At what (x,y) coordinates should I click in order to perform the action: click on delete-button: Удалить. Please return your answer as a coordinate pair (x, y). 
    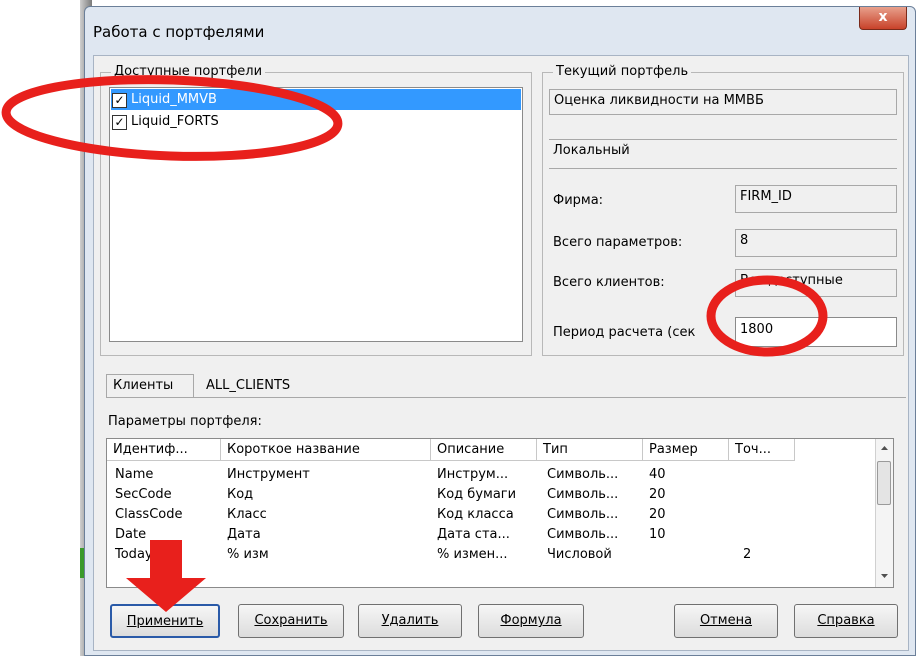
    Looking at the image, I should click on (410, 621).